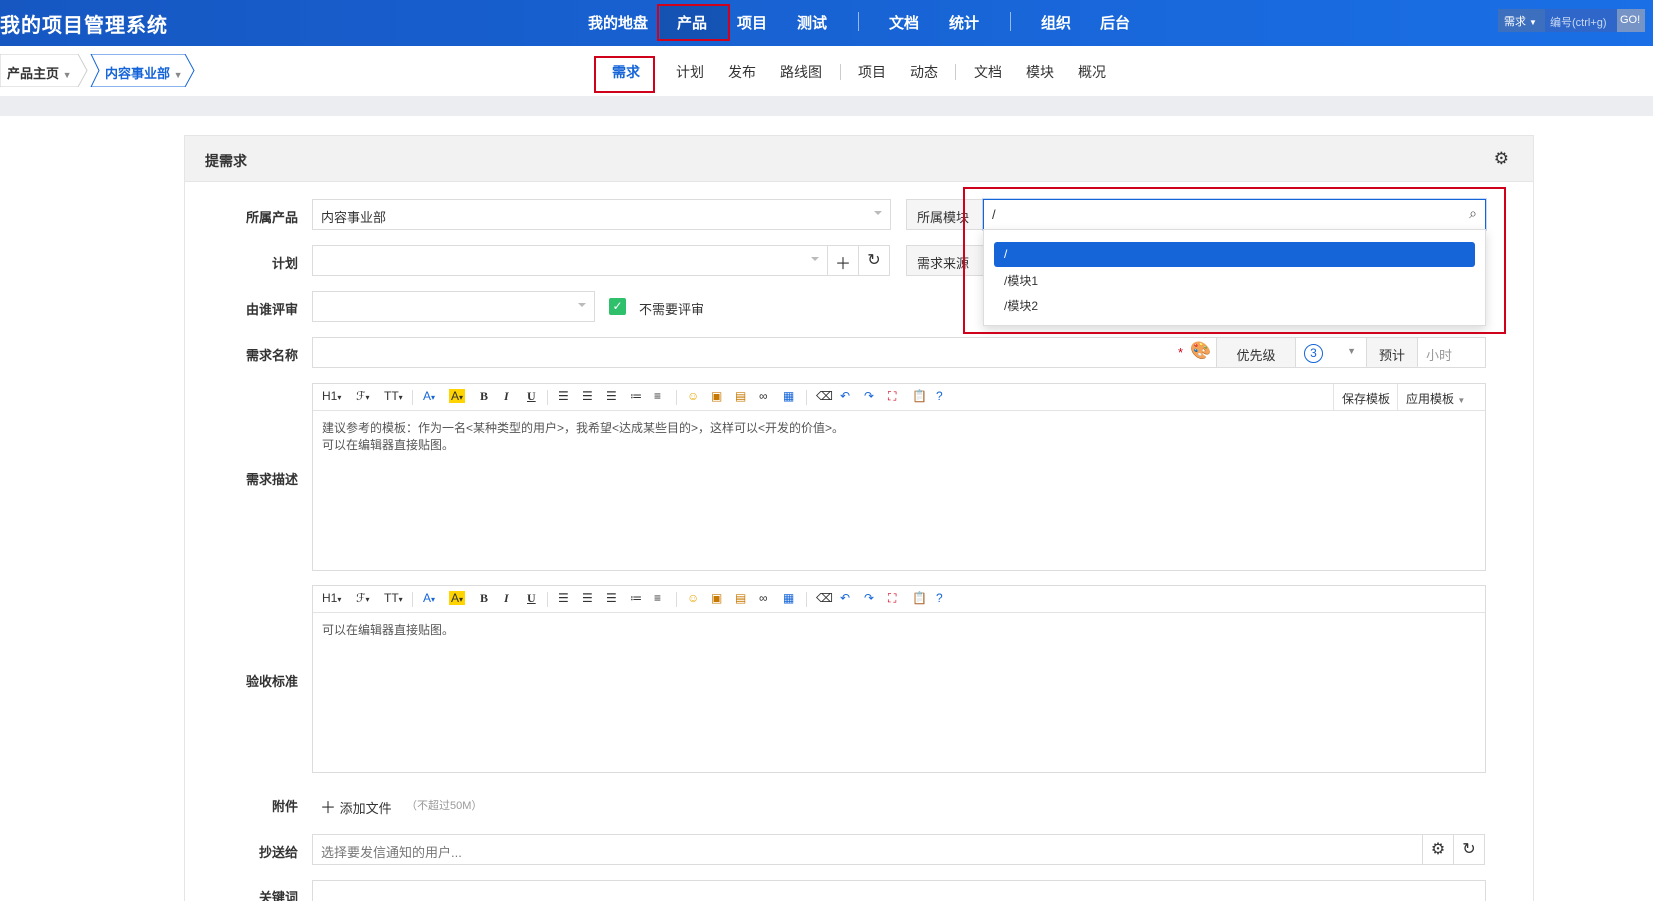  What do you see at coordinates (924, 72) in the screenshot?
I see `subnav-dynamic: 动态` at bounding box center [924, 72].